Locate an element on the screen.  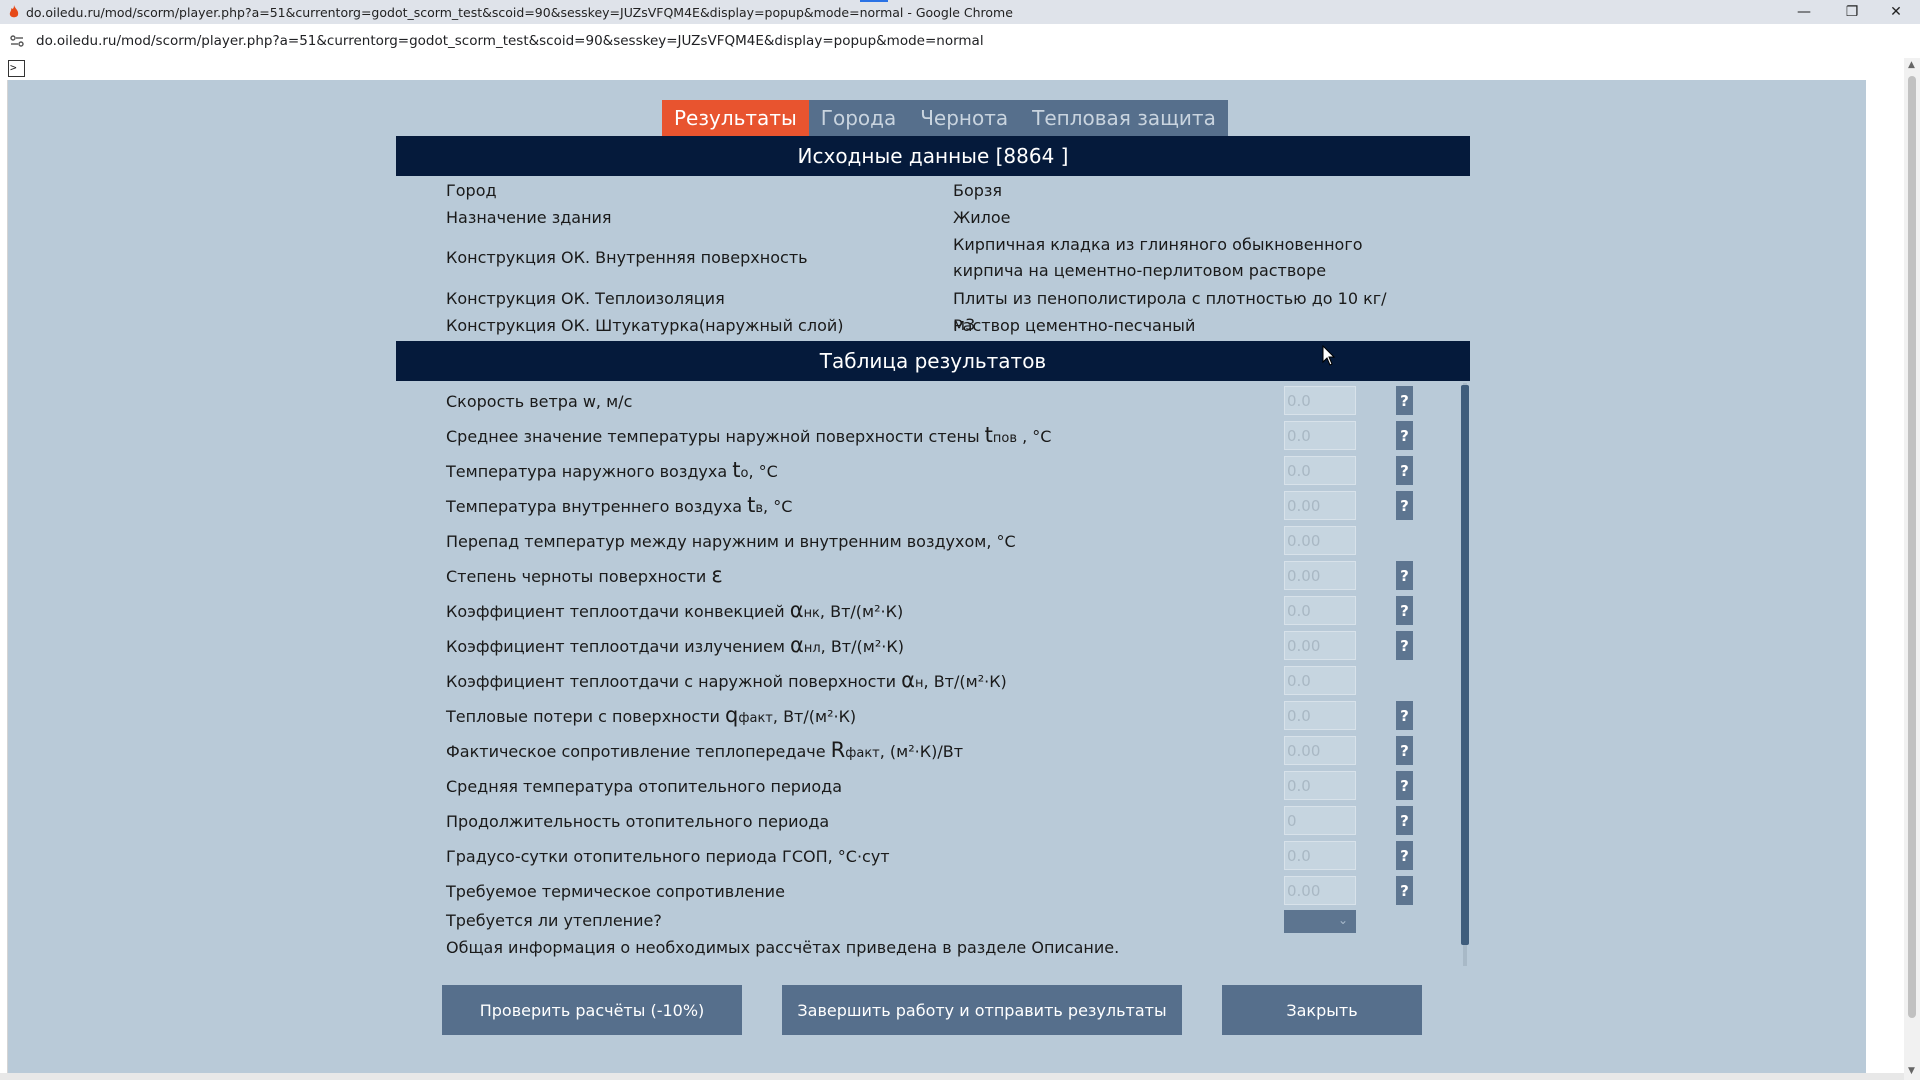
scroll-up-icon: ▲ is located at coordinates (1911, 65).